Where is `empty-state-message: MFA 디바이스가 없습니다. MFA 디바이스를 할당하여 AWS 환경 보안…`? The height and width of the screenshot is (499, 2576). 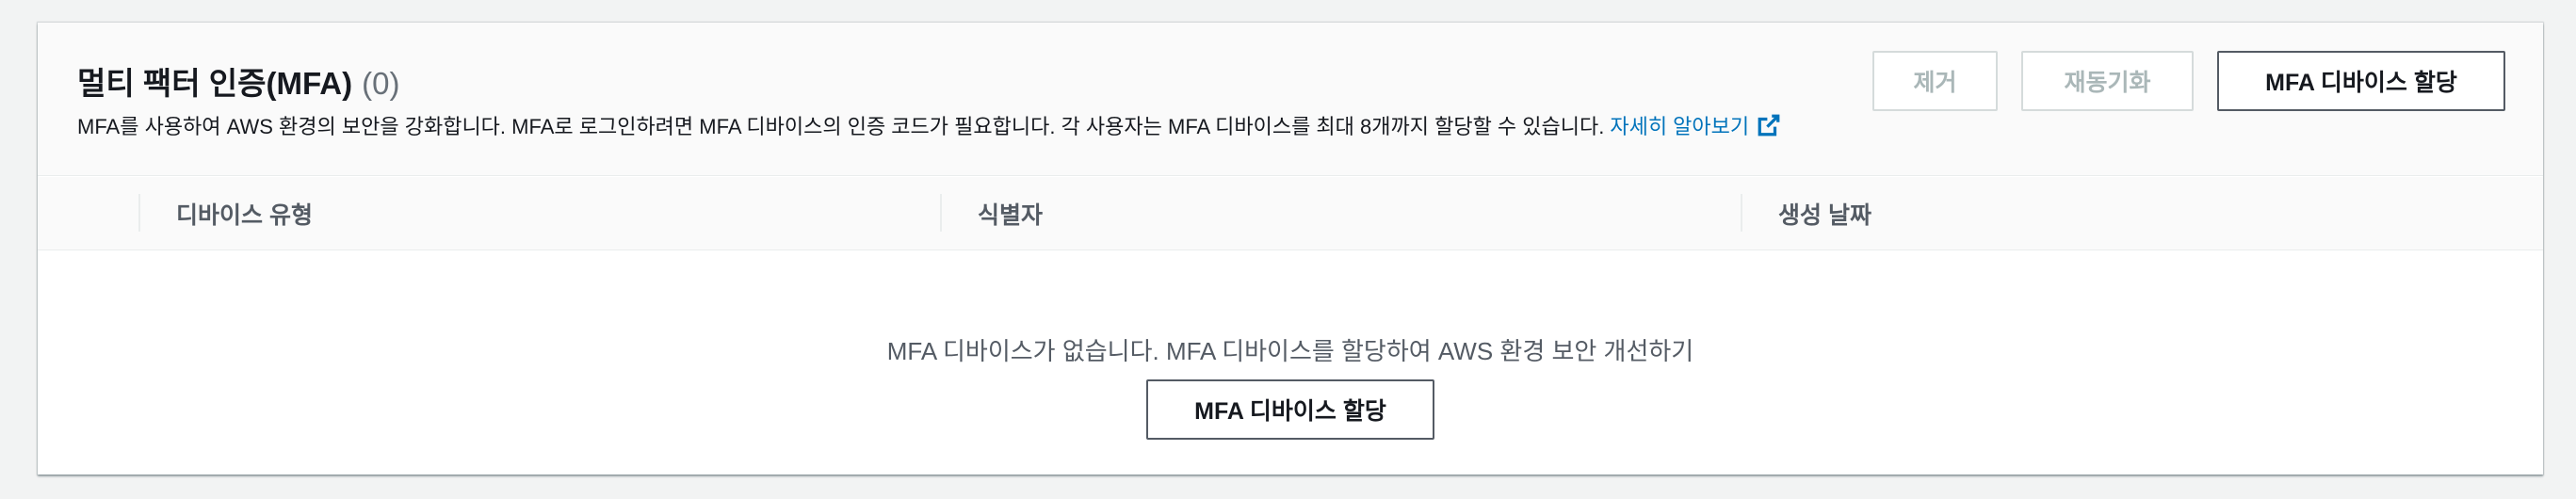
empty-state-message: MFA 디바이스가 없습니다. MFA 디바이스를 할당하여 AWS 환경 보안… is located at coordinates (1290, 351).